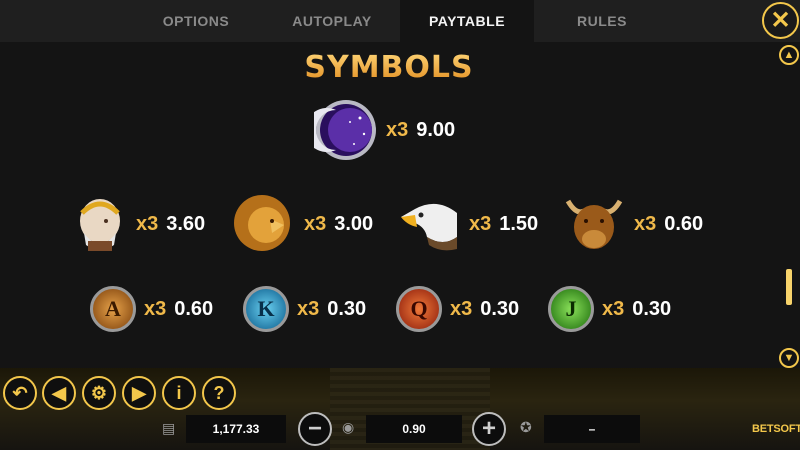 This screenshot has height=450, width=800. Describe the element at coordinates (414, 429) in the screenshot. I see `bet-value: 0.90` at that location.